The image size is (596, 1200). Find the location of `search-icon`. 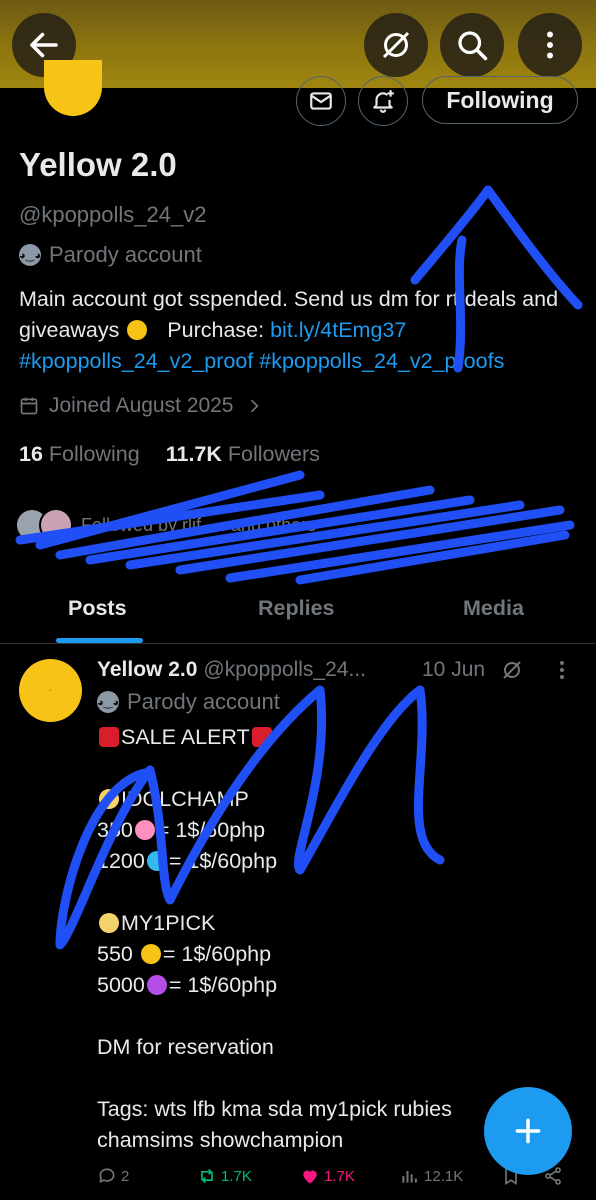

search-icon is located at coordinates (473, 46).